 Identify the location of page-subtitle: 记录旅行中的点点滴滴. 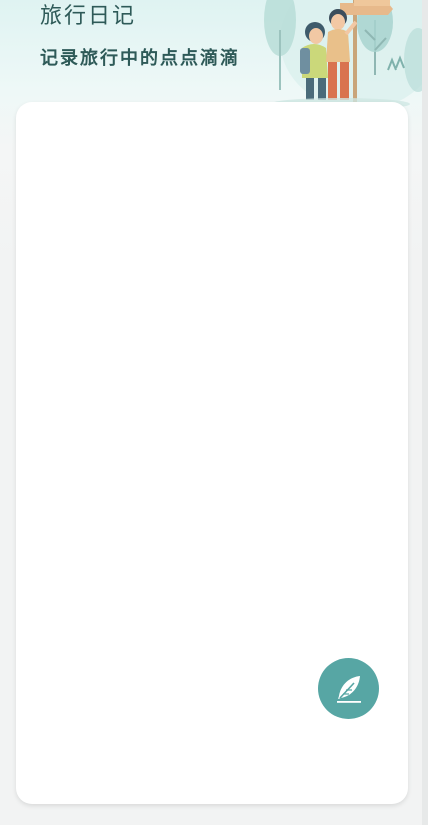
(140, 58).